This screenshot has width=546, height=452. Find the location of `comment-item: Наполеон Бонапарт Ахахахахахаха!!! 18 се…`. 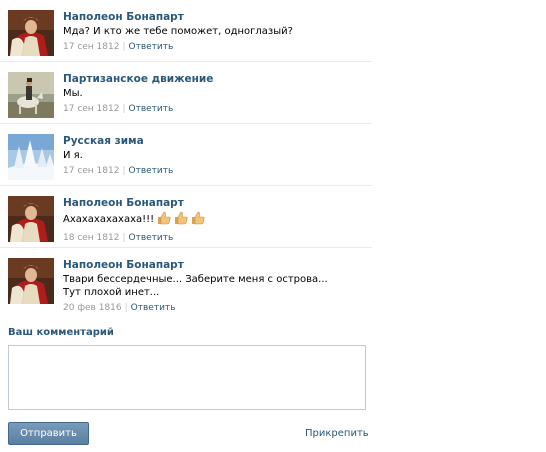

comment-item: Наполеон Бонапарт Ахахахахахаха!!! 18 се… is located at coordinates (186, 217).